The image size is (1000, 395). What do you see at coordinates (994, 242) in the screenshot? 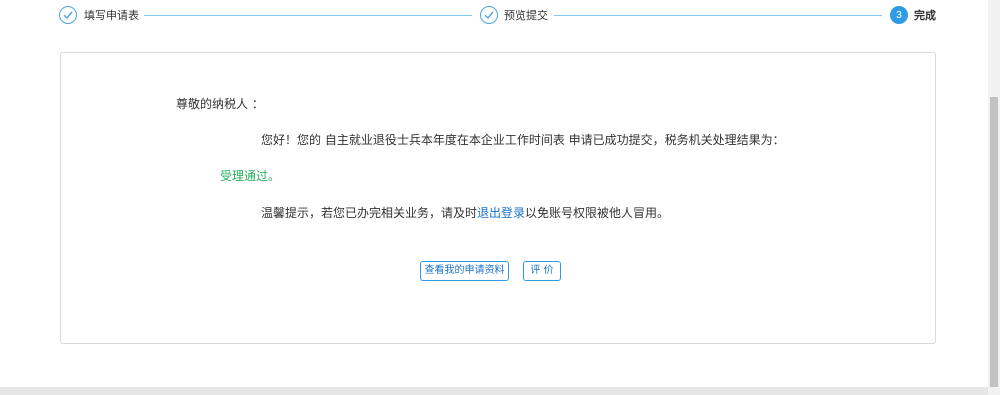
I see `scrollbar-thumb` at bounding box center [994, 242].